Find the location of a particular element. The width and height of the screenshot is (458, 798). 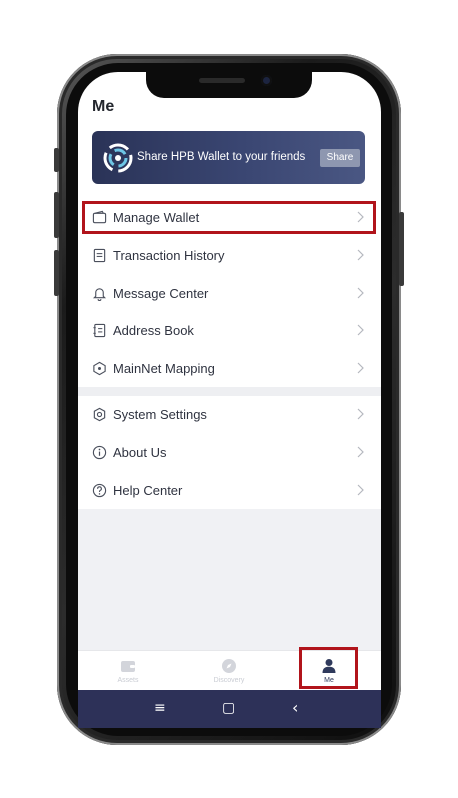

speaker is located at coordinates (222, 80).